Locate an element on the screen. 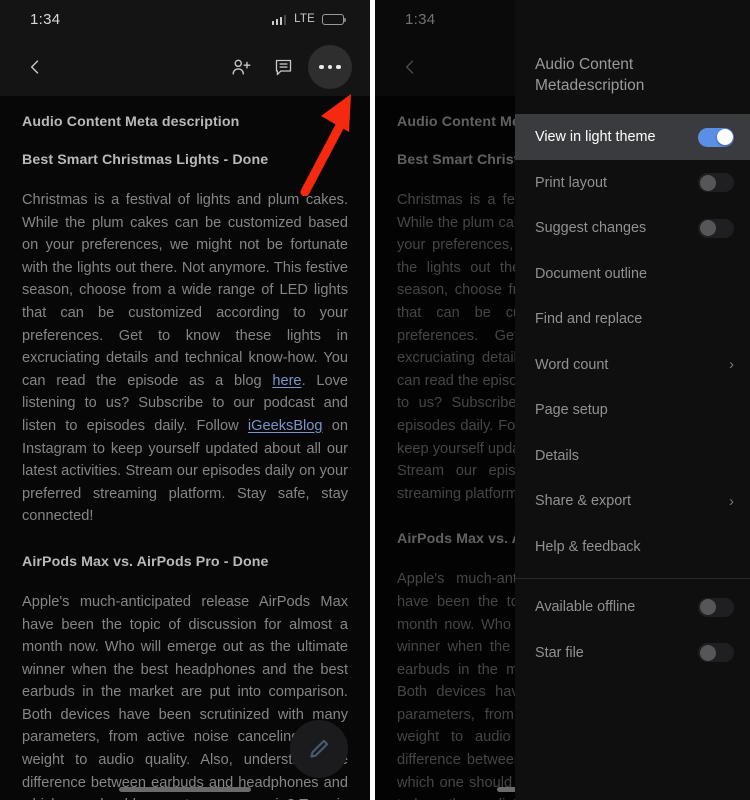 Image resolution: width=750 pixels, height=800 pixels. pencil-edit-icon is located at coordinates (319, 748).